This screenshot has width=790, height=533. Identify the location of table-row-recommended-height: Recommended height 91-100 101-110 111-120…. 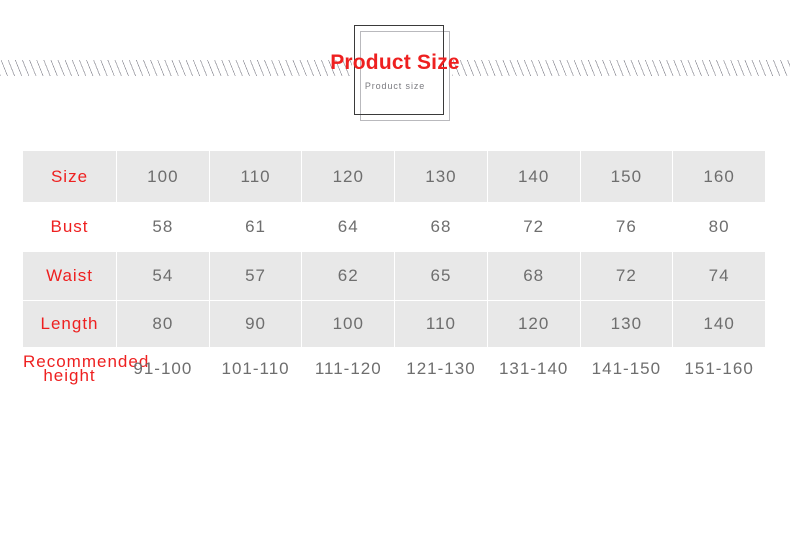
(394, 369).